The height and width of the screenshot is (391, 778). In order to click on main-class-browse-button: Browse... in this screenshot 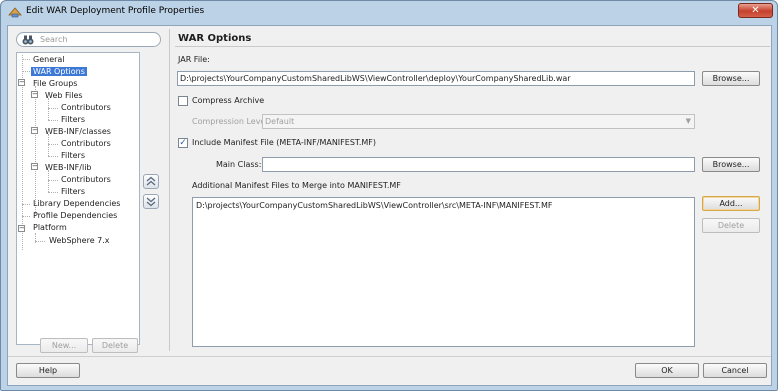, I will do `click(731, 164)`.